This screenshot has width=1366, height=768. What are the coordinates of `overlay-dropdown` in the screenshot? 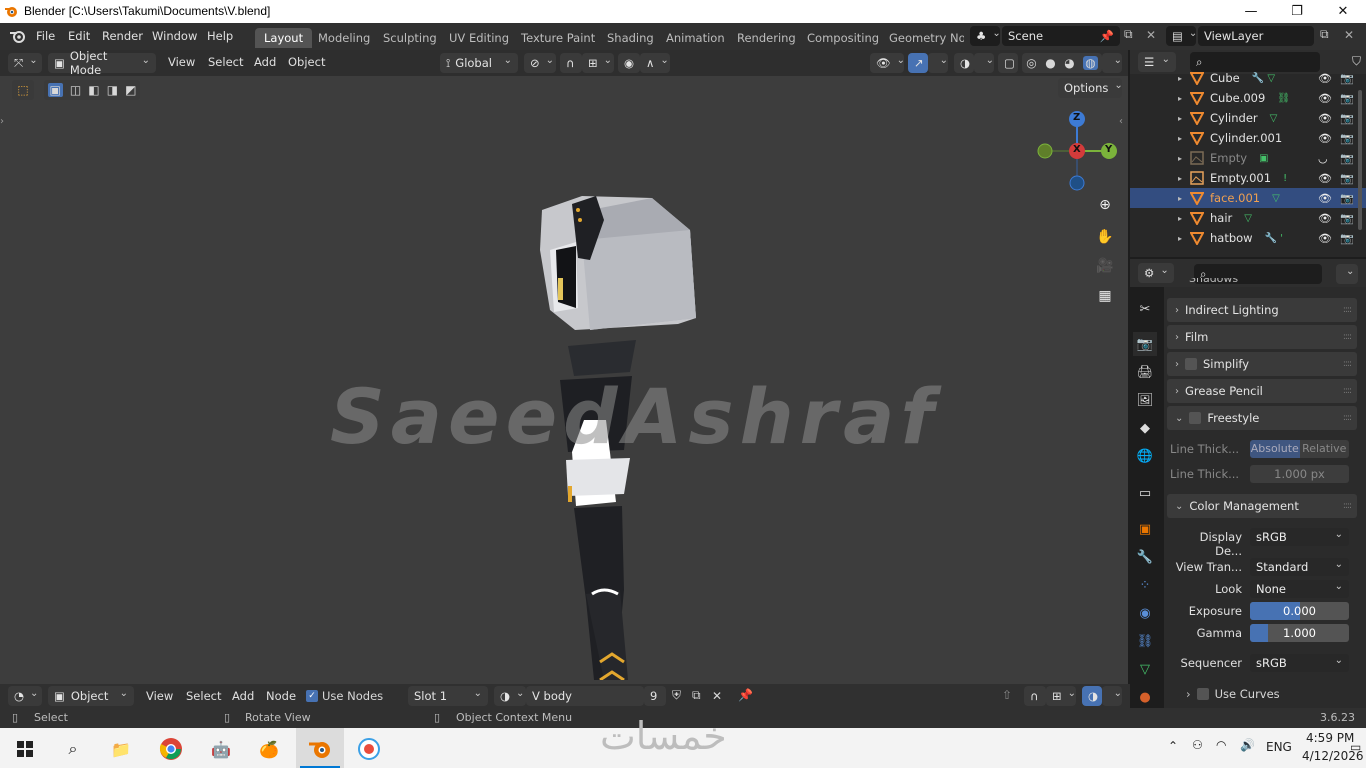 It's located at (984, 63).